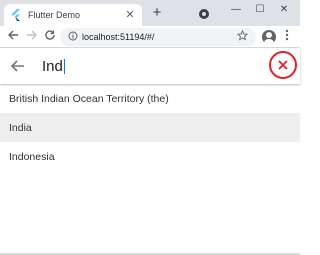  I want to click on list-item: Indonesia, so click(150, 156).